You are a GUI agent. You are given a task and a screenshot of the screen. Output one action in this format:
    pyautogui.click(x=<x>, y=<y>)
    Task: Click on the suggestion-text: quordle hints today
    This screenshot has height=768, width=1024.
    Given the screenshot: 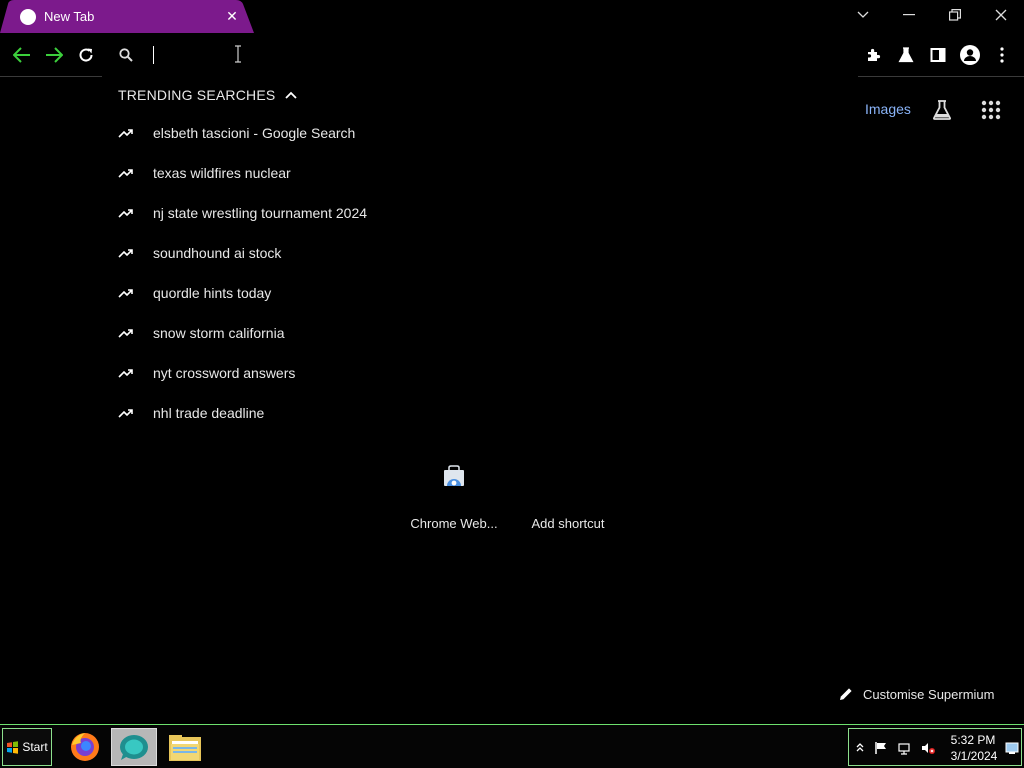 What is the action you would take?
    pyautogui.click(x=212, y=293)
    